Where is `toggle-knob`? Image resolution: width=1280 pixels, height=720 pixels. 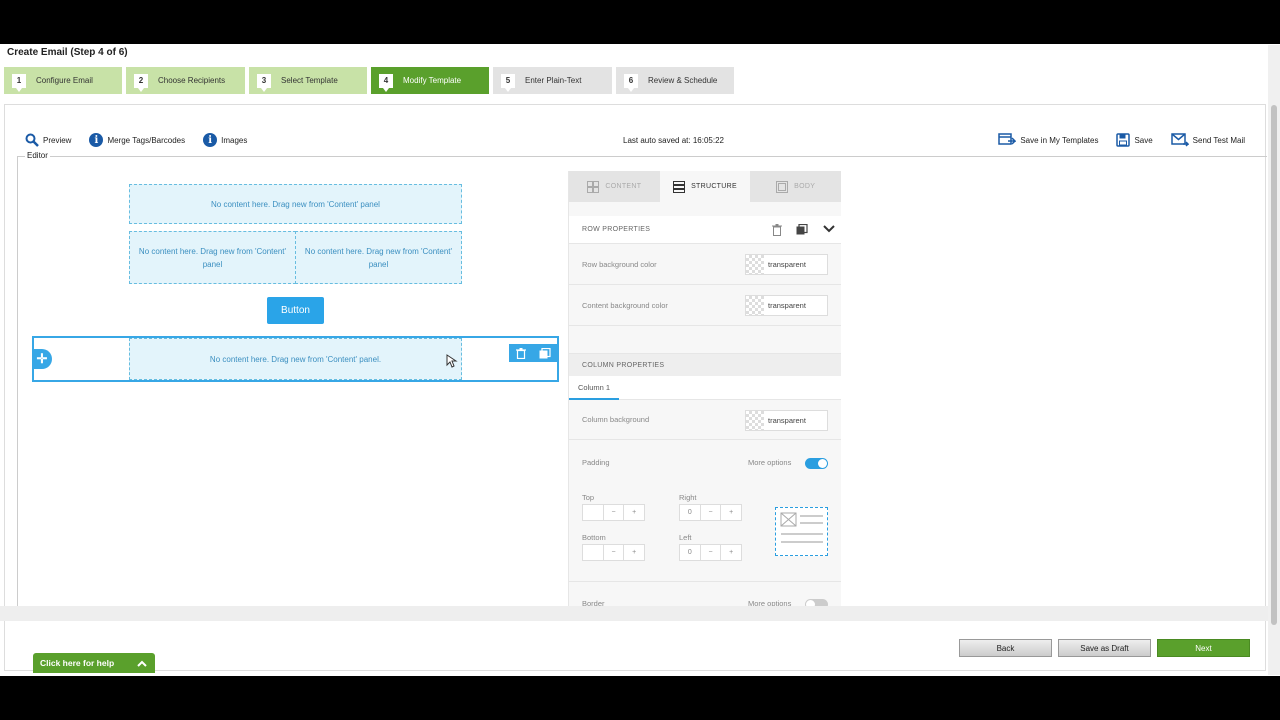
toggle-knob is located at coordinates (822, 463).